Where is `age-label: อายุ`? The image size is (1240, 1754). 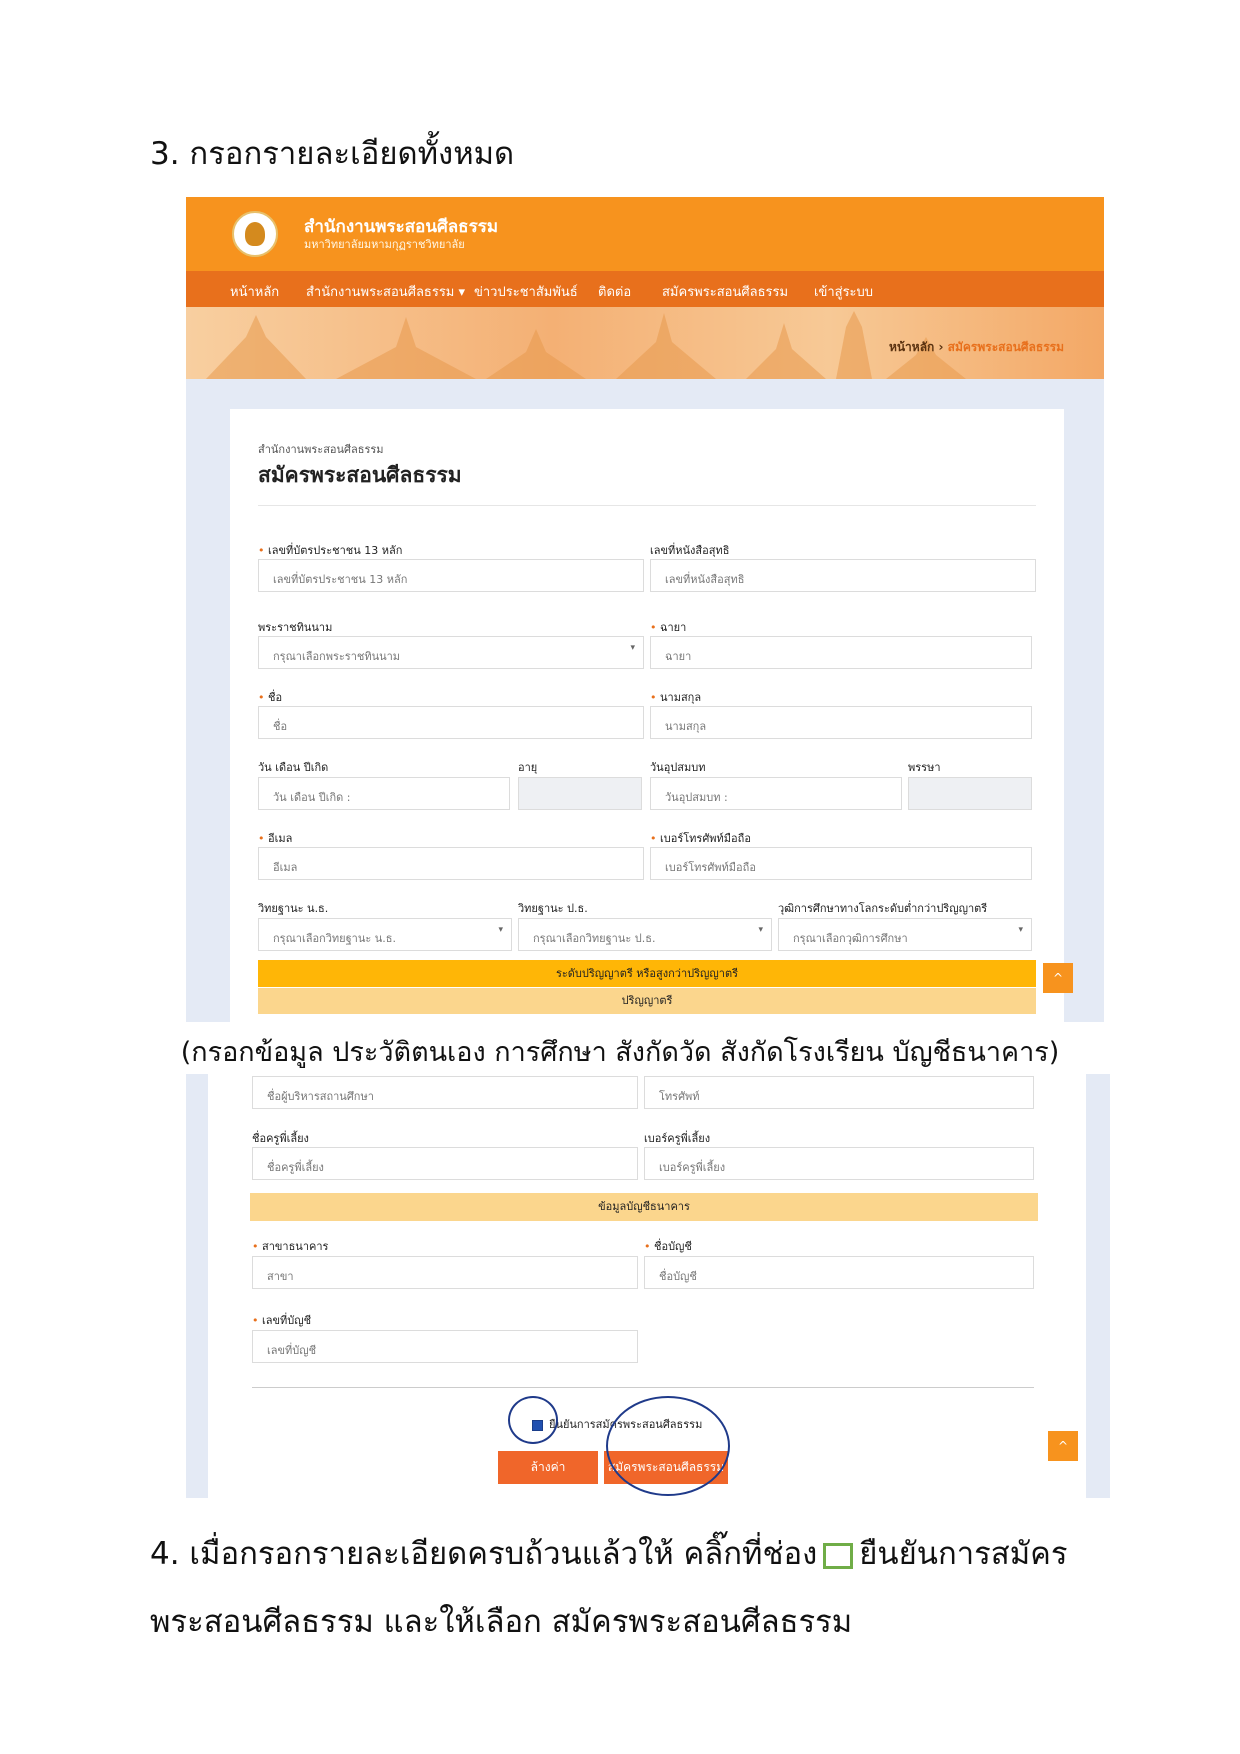 age-label: อายุ is located at coordinates (528, 767).